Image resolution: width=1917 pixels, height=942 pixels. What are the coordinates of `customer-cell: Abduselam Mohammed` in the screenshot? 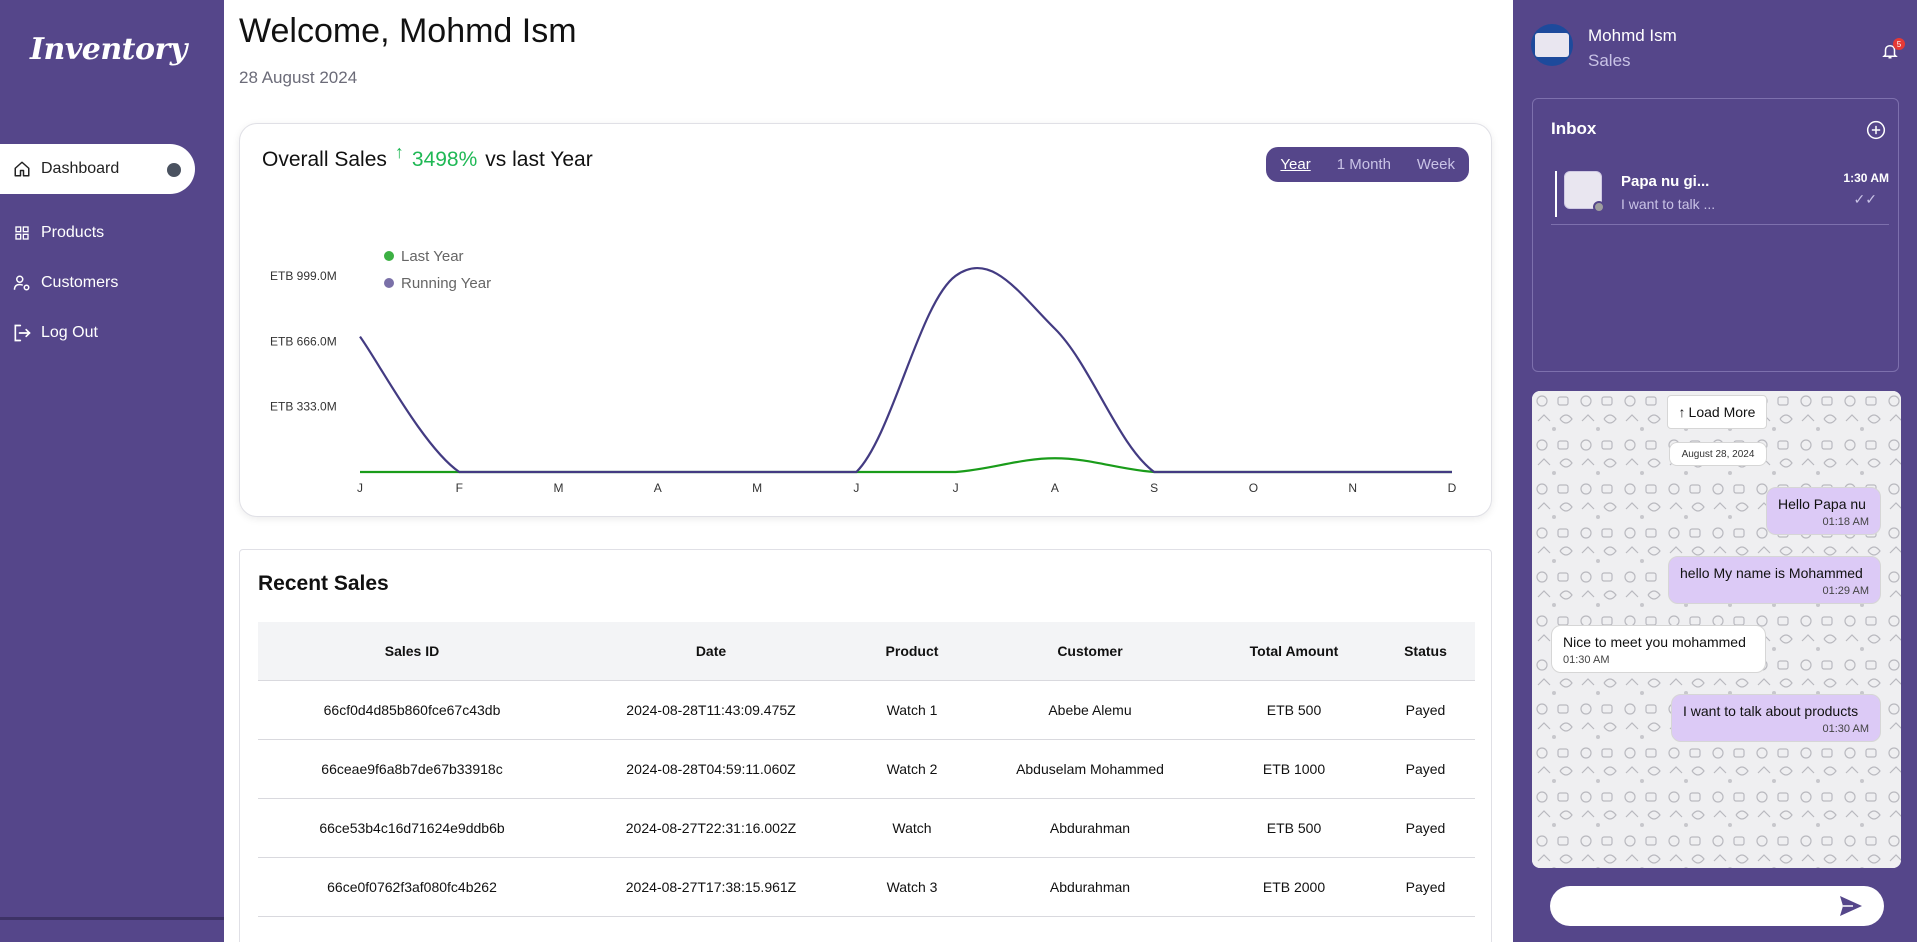 It's located at (1090, 769).